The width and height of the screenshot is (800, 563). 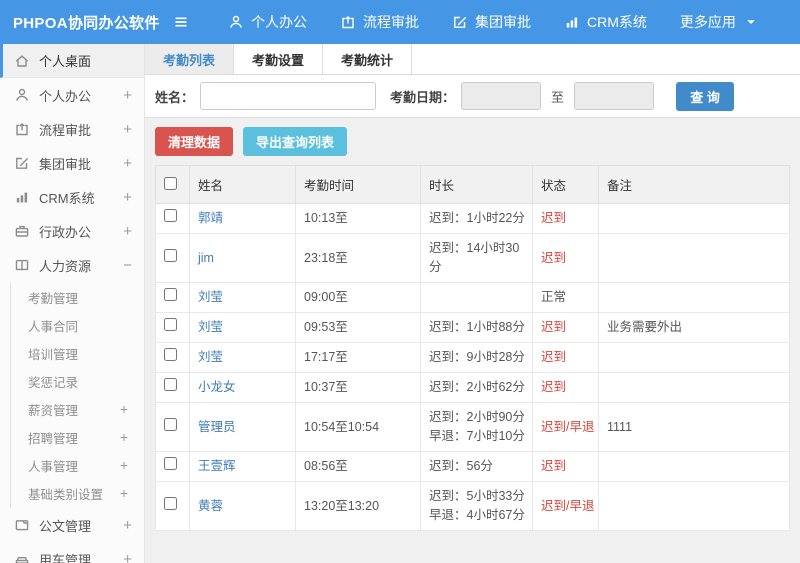 What do you see at coordinates (476, 297) in the screenshot?
I see `duration-cell` at bounding box center [476, 297].